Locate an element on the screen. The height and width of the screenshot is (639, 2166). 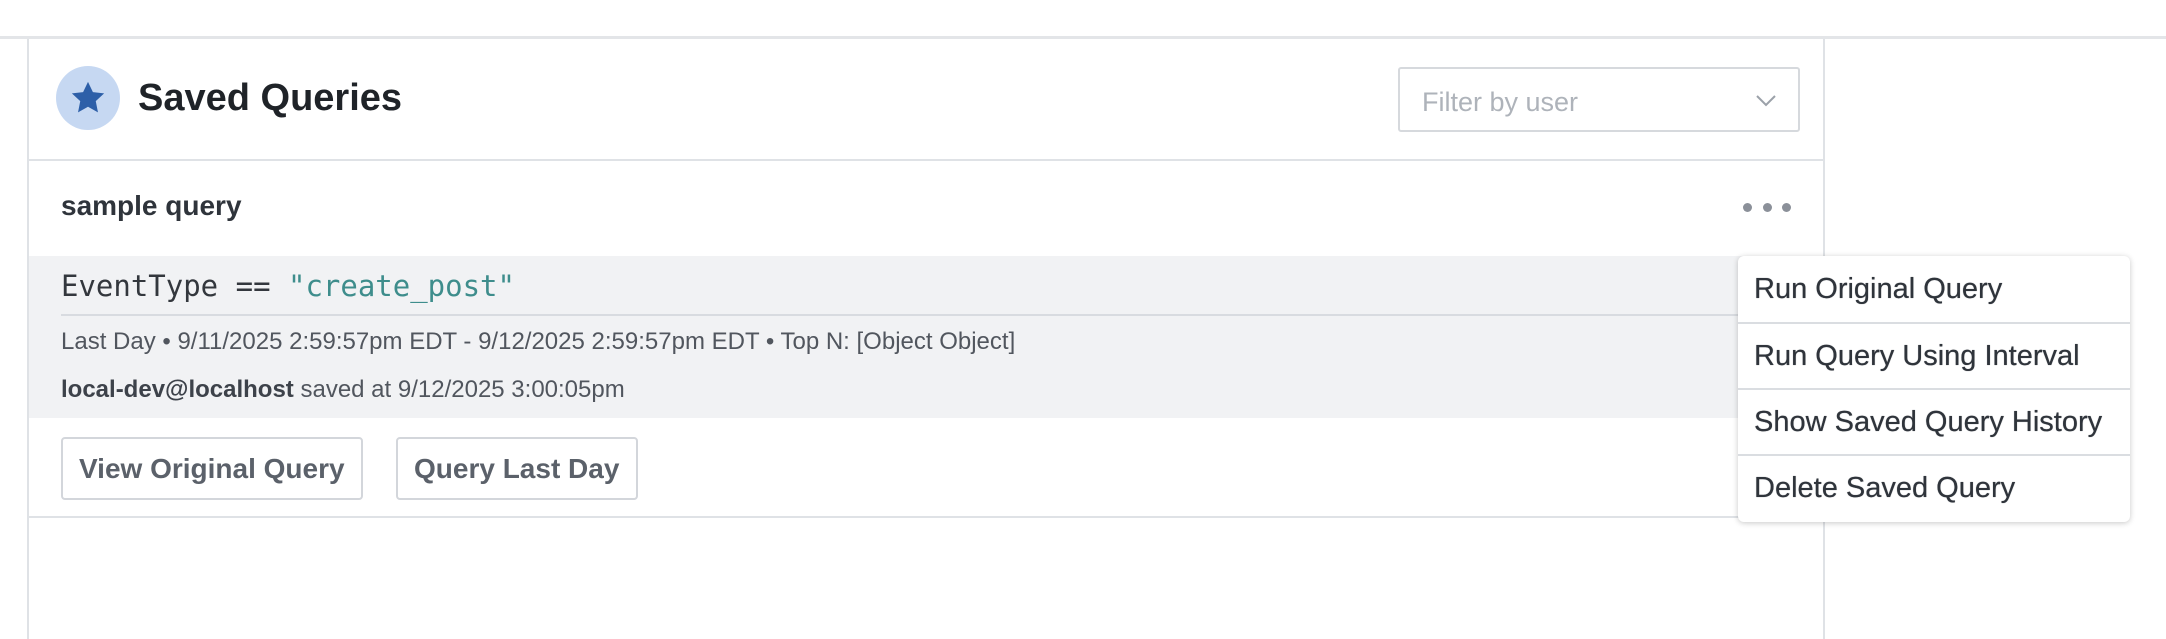
menu-item-run-query-using-interval: Run Query Using Interval is located at coordinates (1934, 355).